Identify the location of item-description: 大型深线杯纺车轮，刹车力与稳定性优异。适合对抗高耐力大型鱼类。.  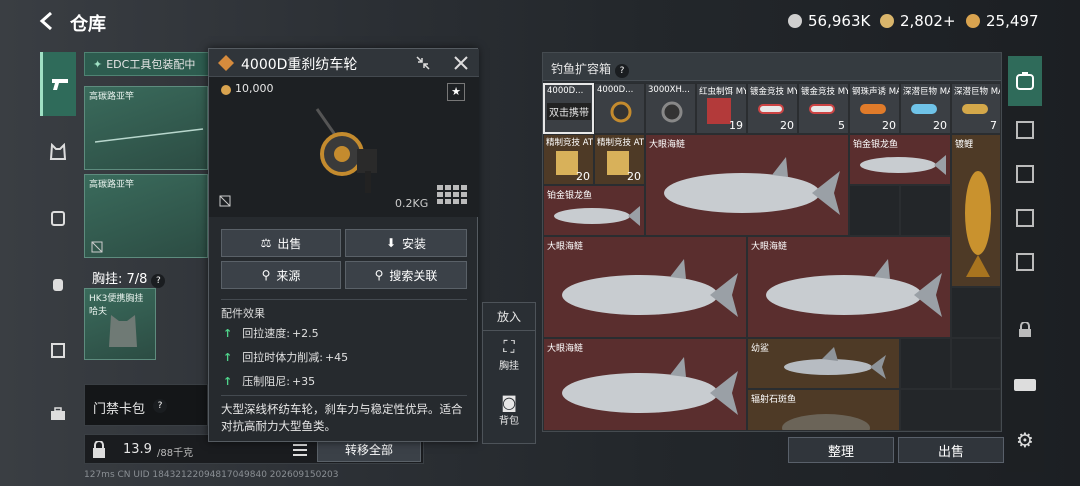
(342, 417).